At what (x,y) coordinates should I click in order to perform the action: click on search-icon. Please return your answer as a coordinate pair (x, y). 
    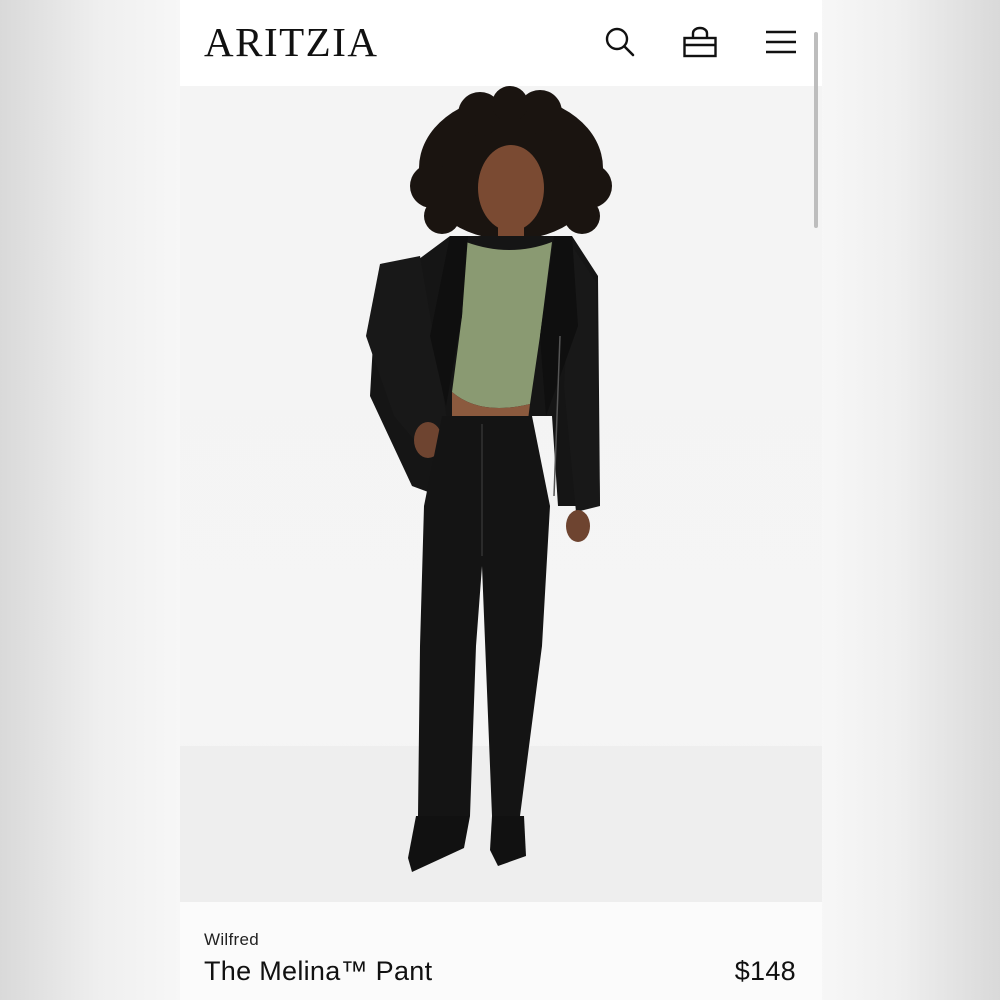
    Looking at the image, I should click on (620, 42).